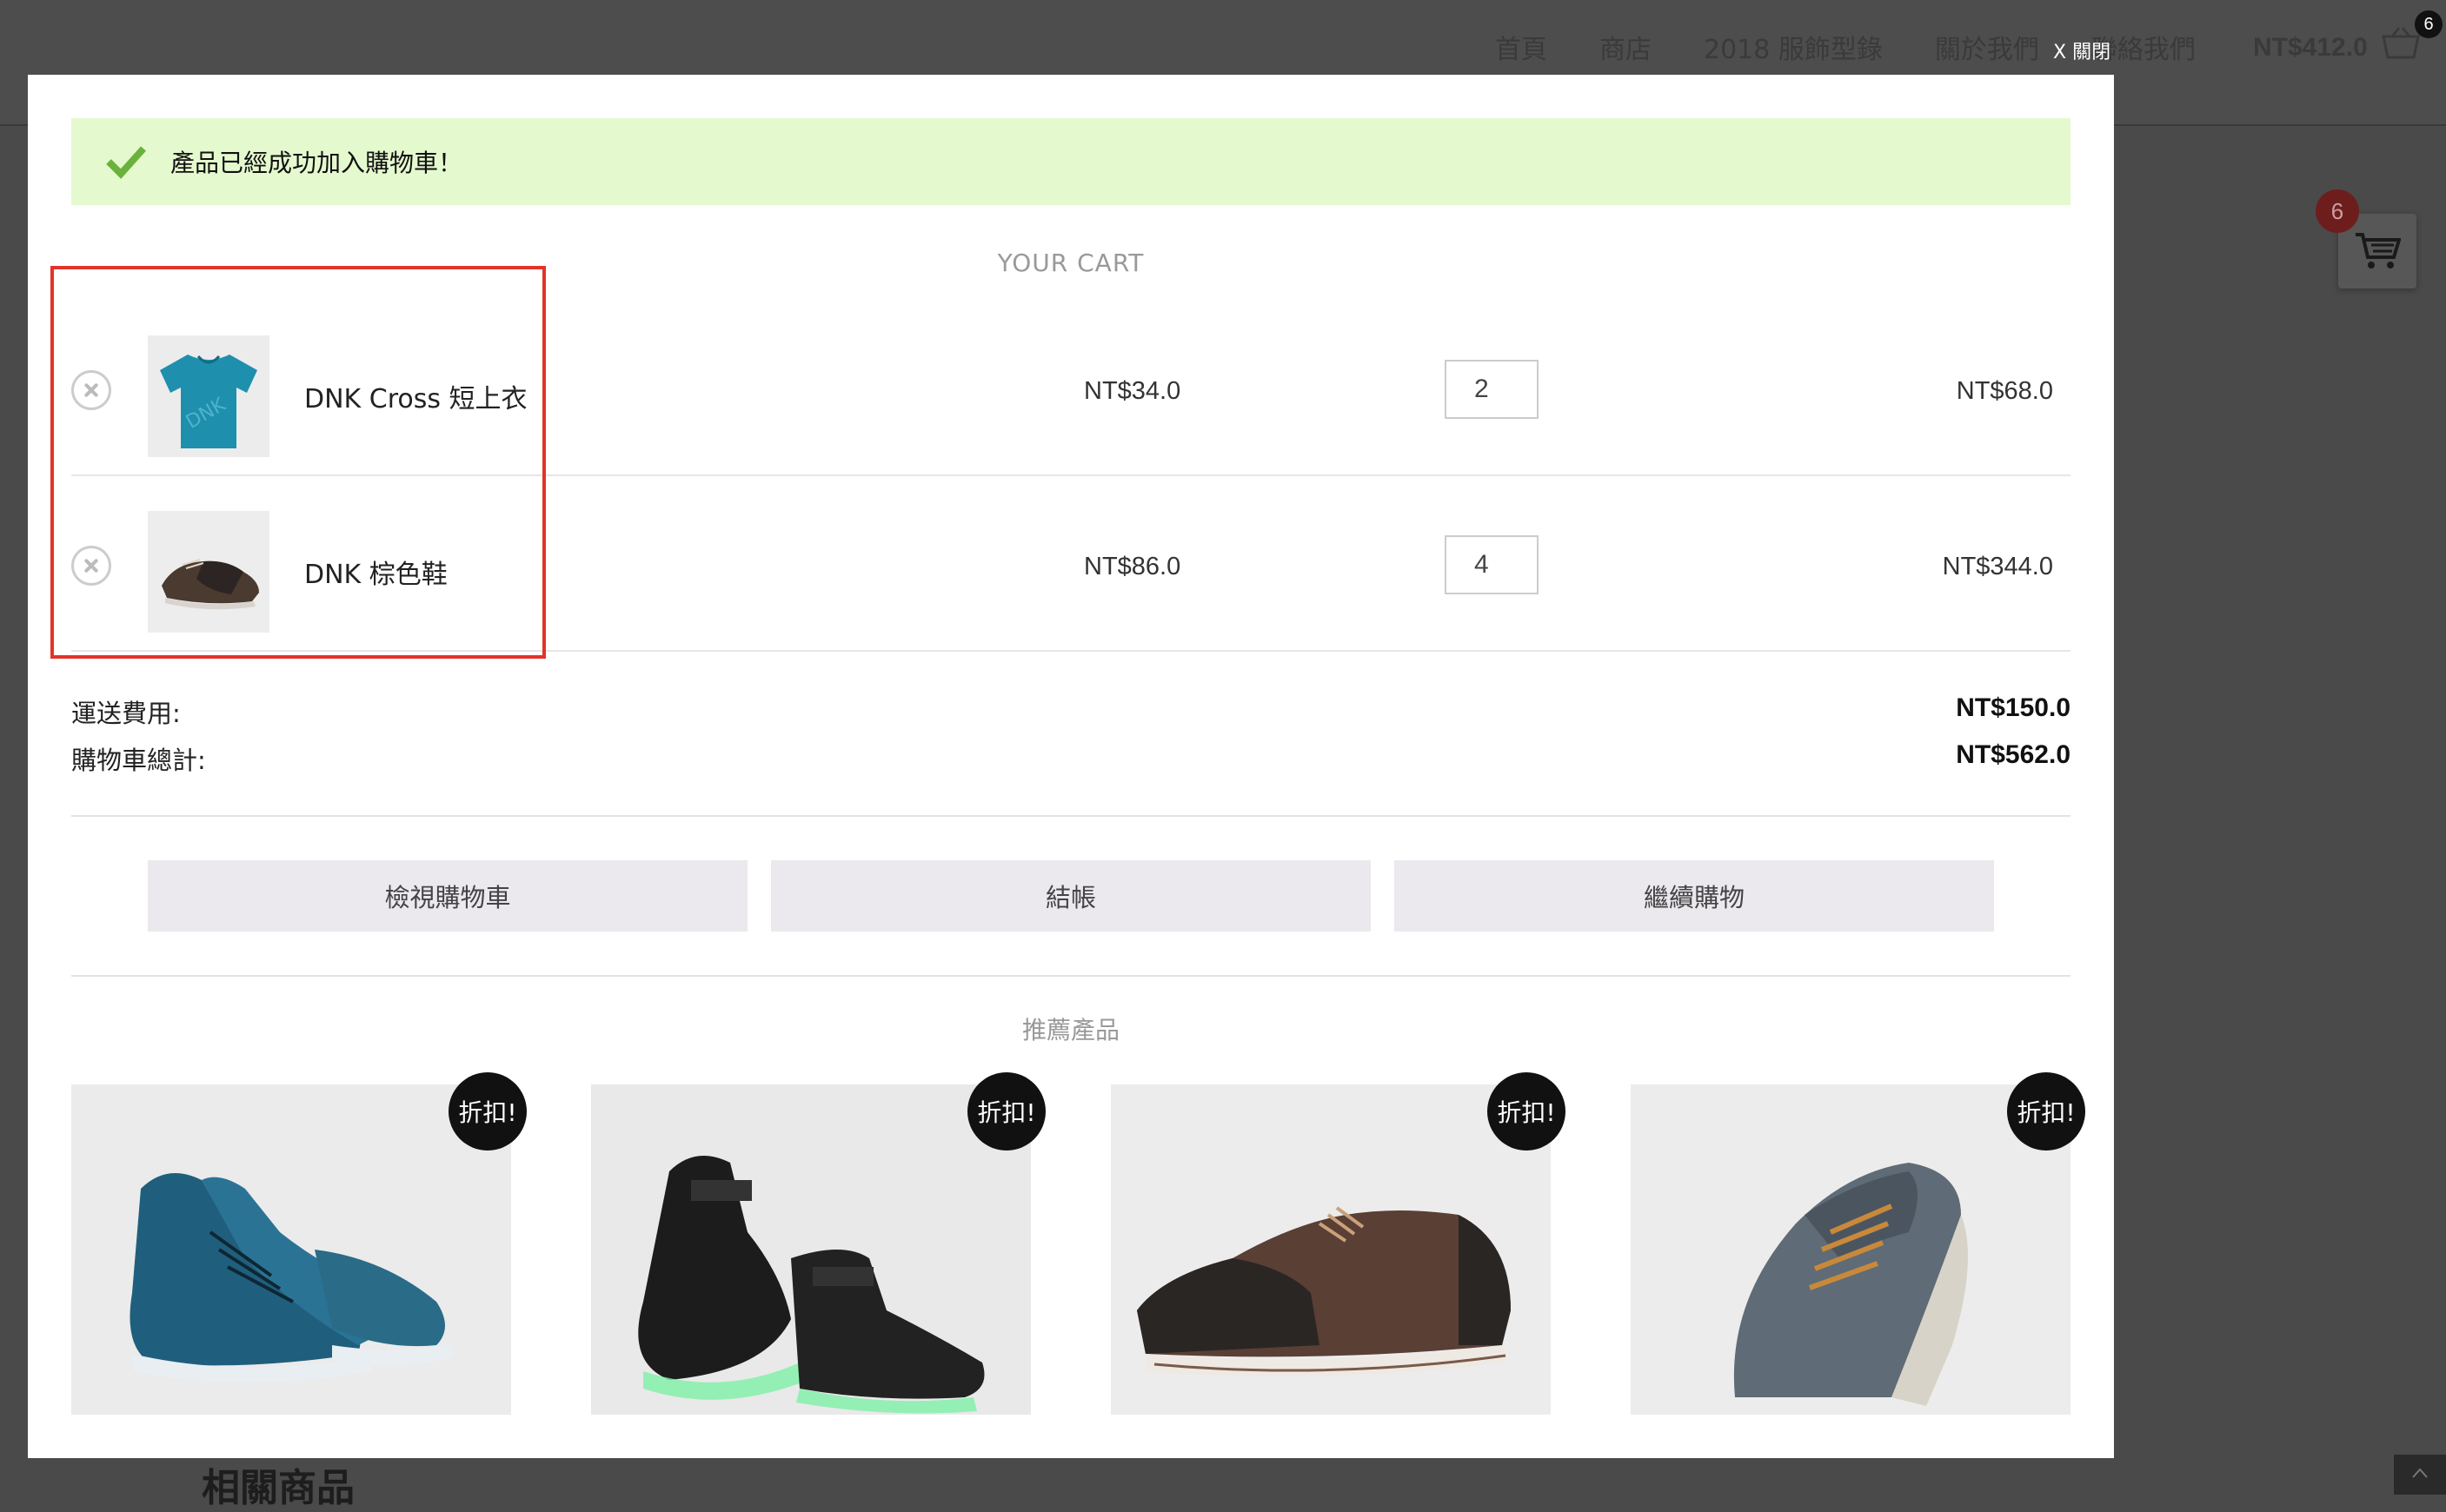 The image size is (2446, 1512). I want to click on nav-catalog: 2018 服飾型錄, so click(1793, 47).